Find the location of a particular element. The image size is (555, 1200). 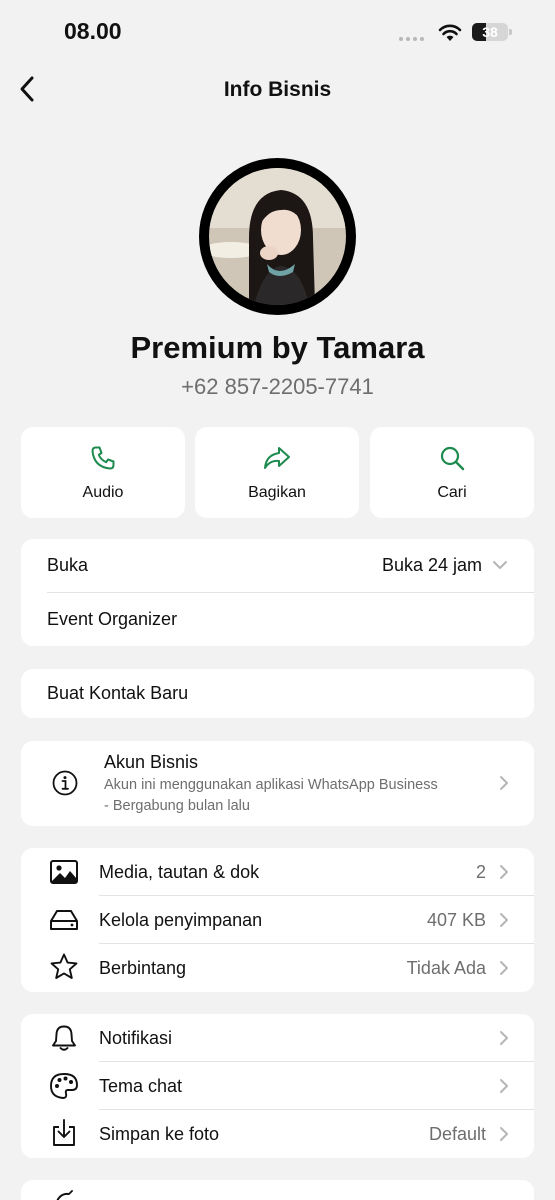

business-category-row: Event Organizer is located at coordinates (277, 619).